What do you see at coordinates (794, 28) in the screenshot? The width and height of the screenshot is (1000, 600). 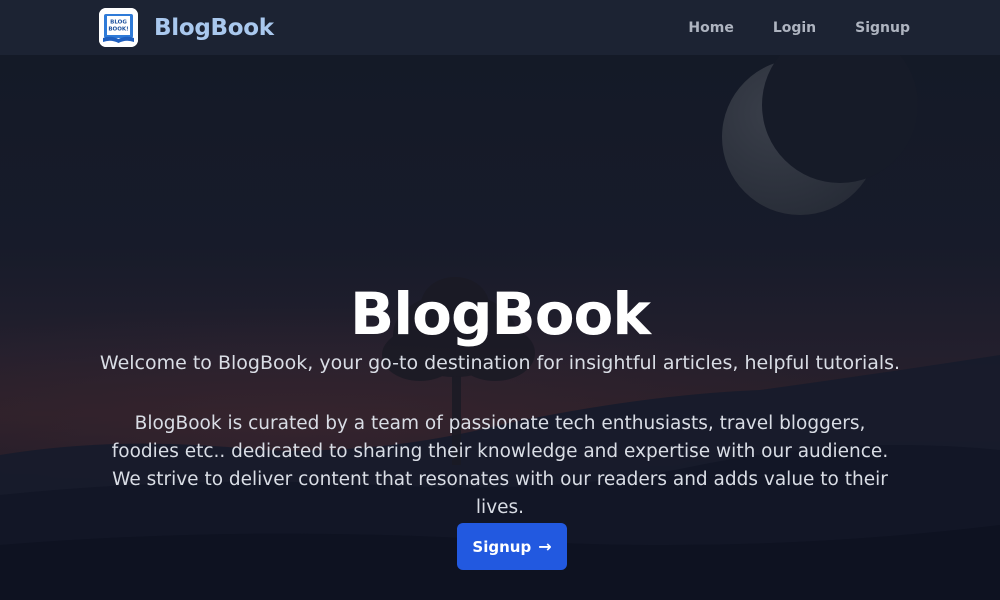 I see `nav-login: Login` at bounding box center [794, 28].